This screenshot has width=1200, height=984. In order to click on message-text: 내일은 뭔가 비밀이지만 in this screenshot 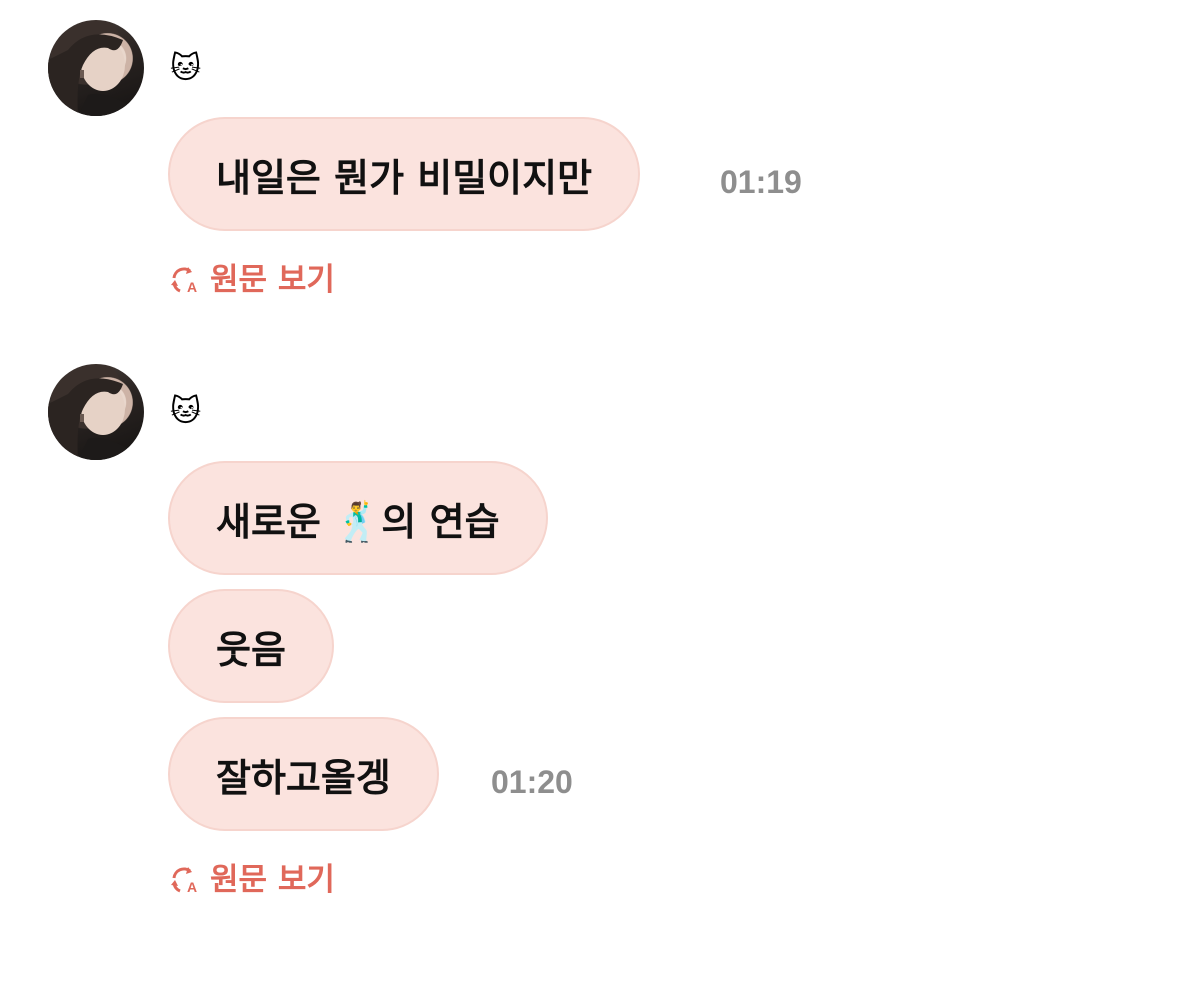, I will do `click(404, 177)`.